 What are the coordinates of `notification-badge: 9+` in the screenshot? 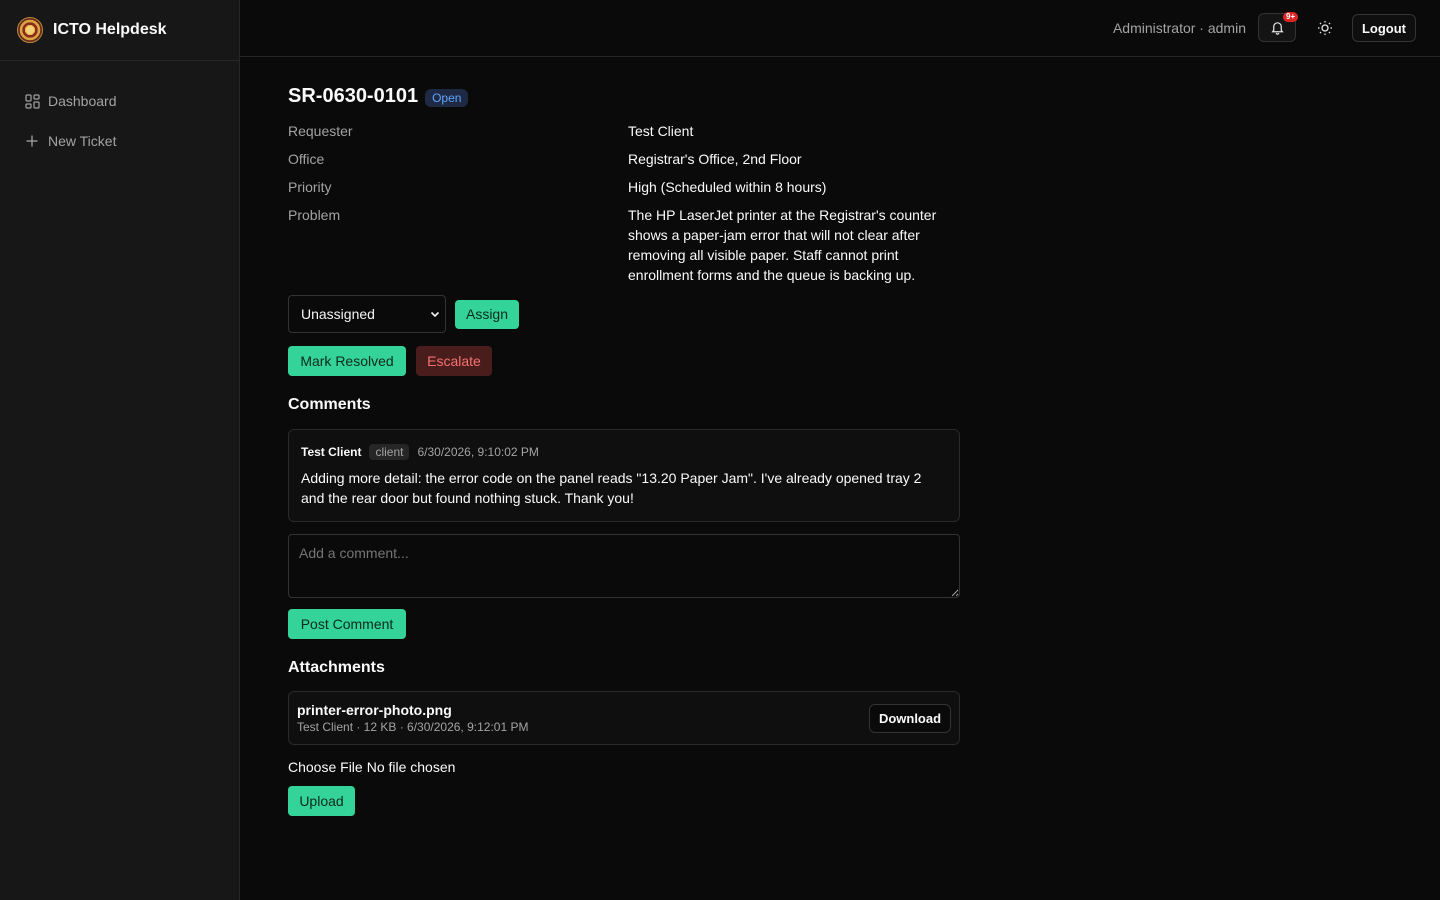 It's located at (1291, 17).